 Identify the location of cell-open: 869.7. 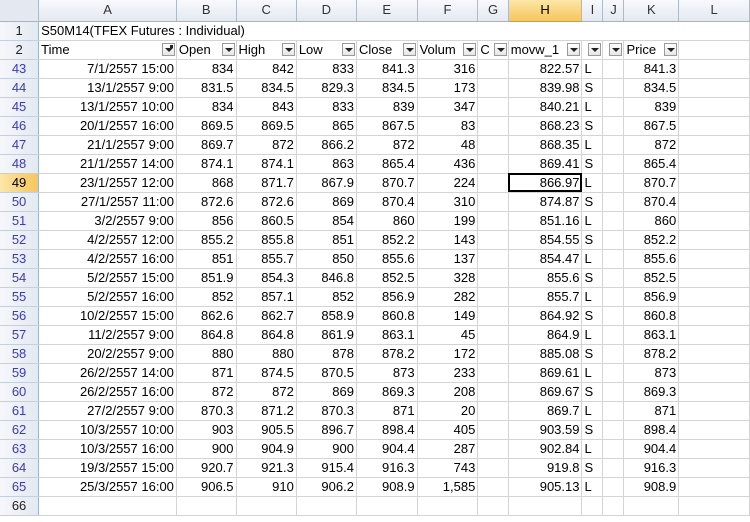
(206, 145).